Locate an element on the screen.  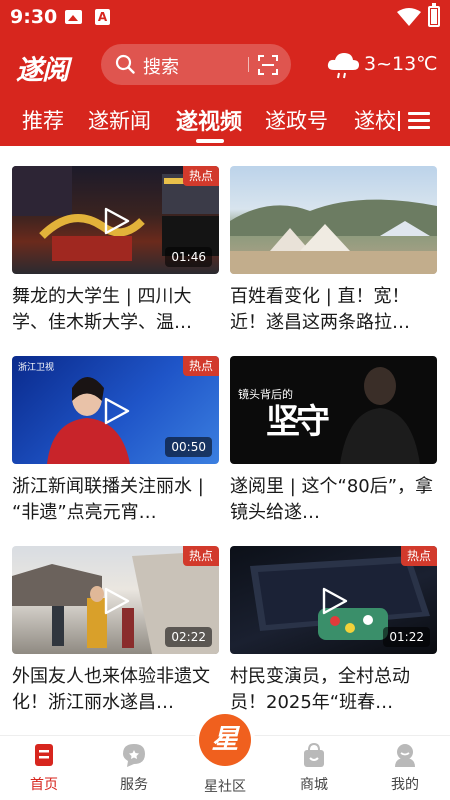
video-duration: 01:22 is located at coordinates (406, 637).